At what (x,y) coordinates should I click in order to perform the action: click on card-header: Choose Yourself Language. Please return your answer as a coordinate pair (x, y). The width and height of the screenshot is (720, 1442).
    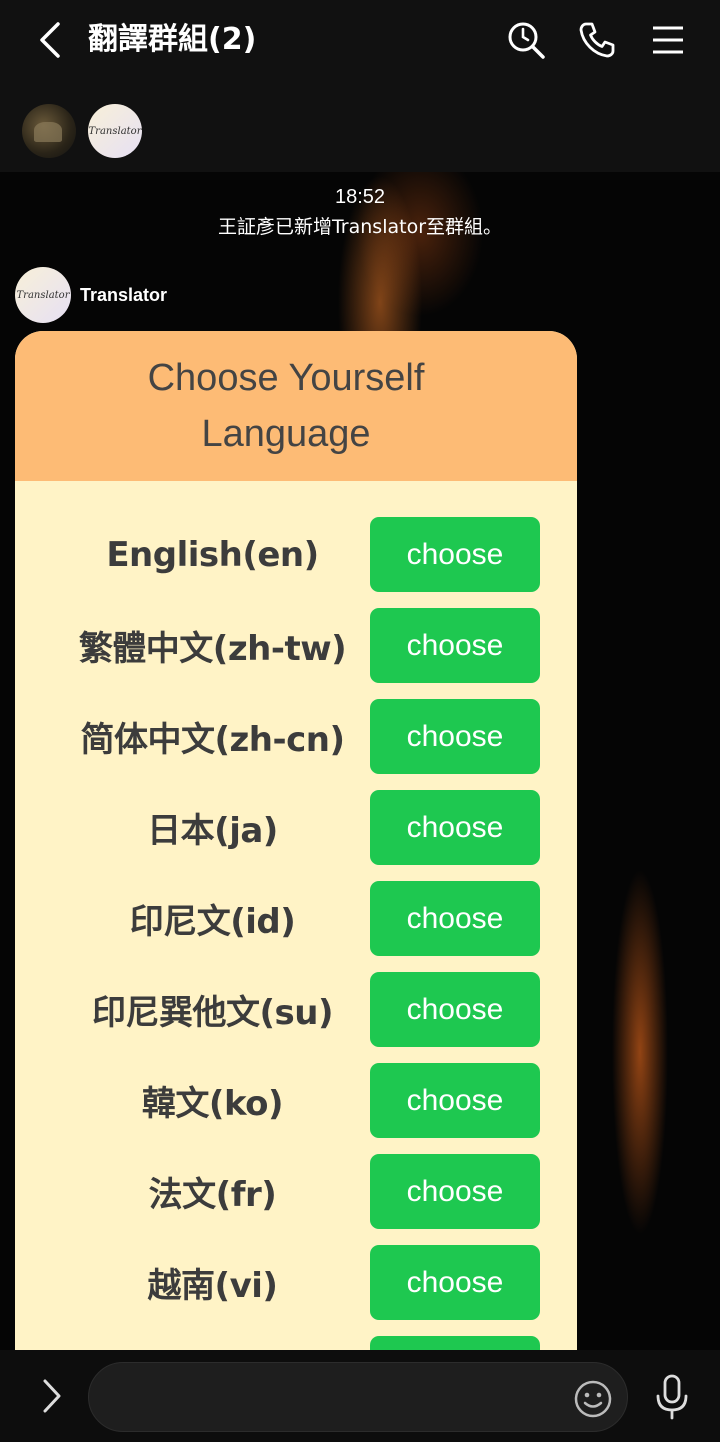
    Looking at the image, I should click on (296, 406).